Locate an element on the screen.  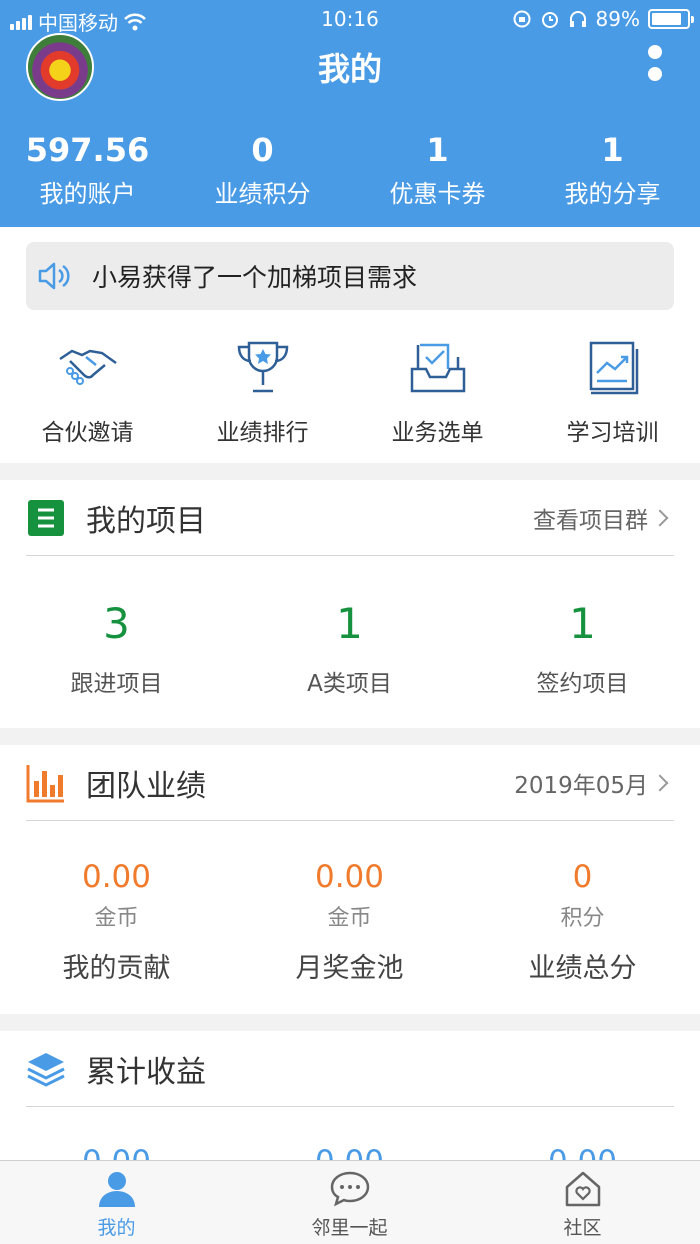
metric-unit: 积分 is located at coordinates (582, 918).